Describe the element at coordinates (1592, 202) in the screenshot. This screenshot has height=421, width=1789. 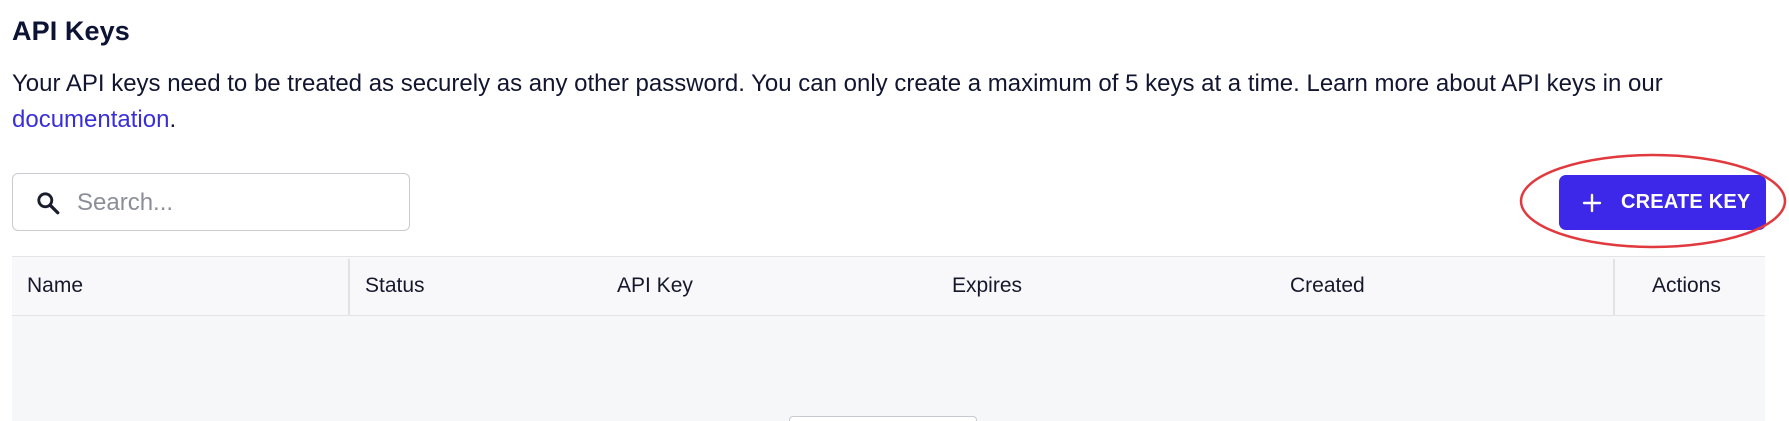
I see `plus-icon` at that location.